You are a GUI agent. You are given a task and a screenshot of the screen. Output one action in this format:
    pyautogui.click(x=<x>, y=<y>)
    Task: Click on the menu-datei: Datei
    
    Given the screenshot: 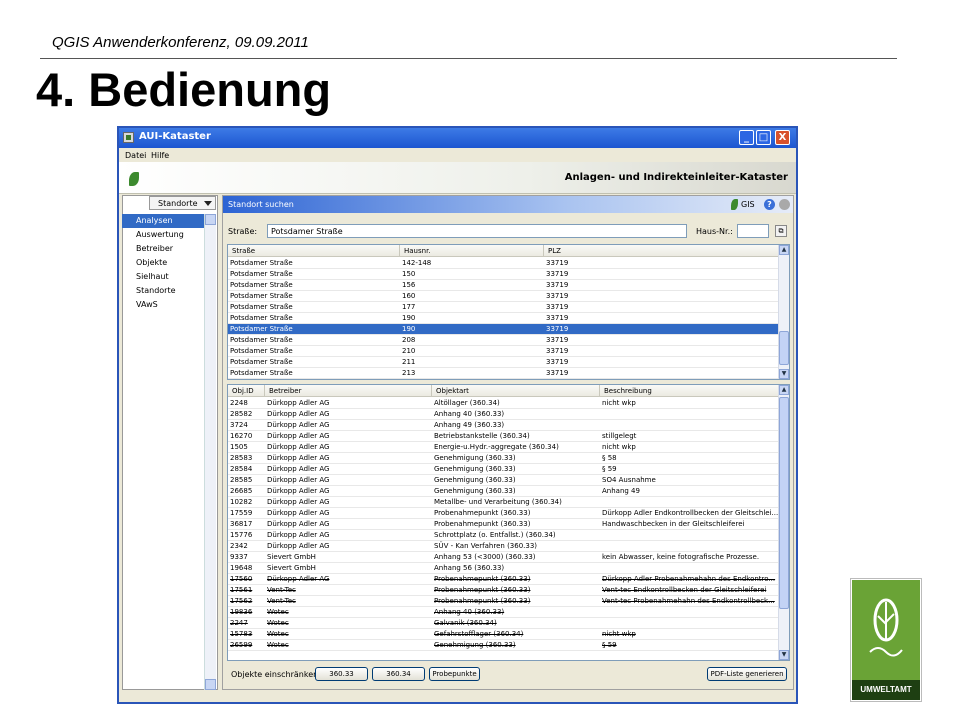 What is the action you would take?
    pyautogui.click(x=135, y=155)
    